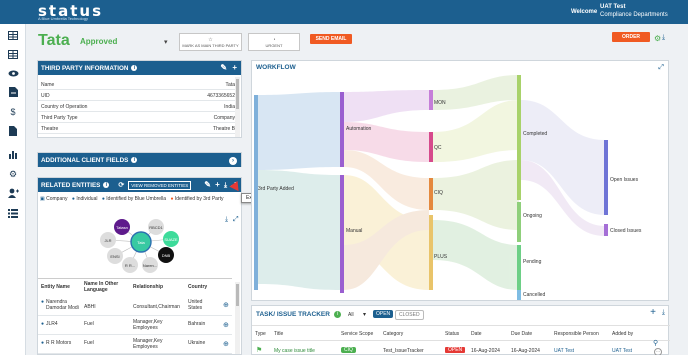  I want to click on open-filter-tab: OPEN, so click(383, 314).